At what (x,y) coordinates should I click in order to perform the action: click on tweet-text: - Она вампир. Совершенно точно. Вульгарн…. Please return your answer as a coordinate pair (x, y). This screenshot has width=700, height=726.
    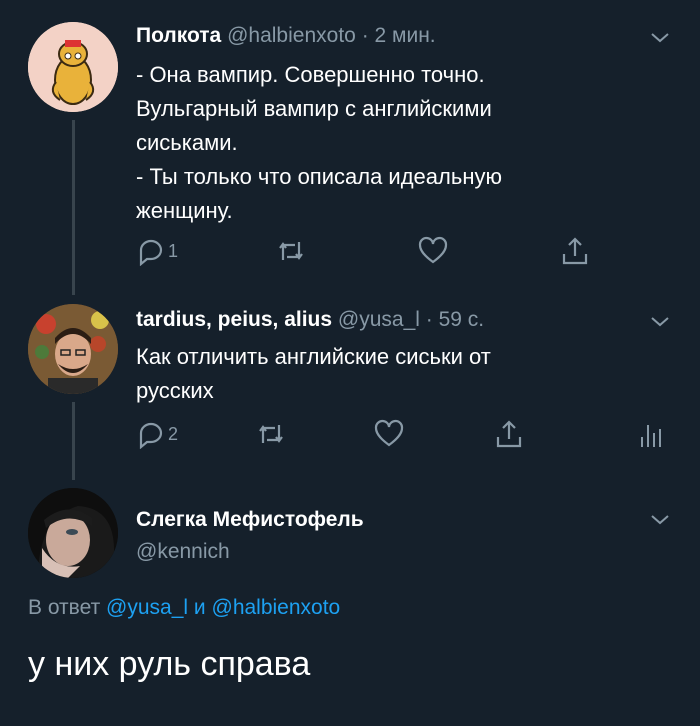
    Looking at the image, I should click on (319, 142).